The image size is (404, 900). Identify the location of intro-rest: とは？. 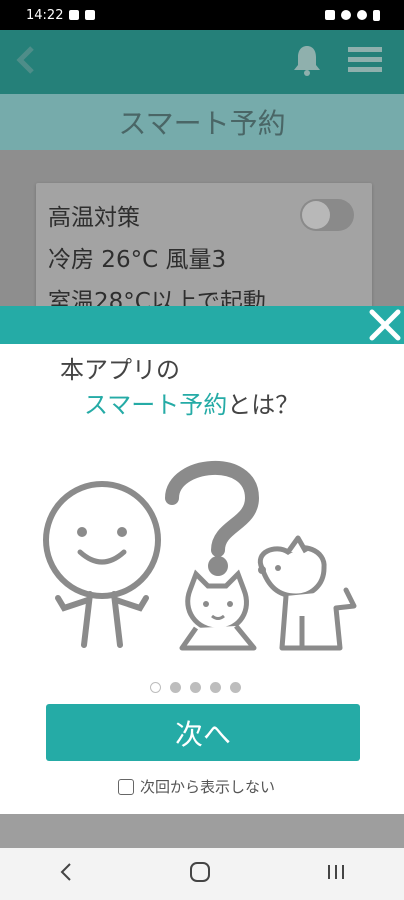
(263, 405).